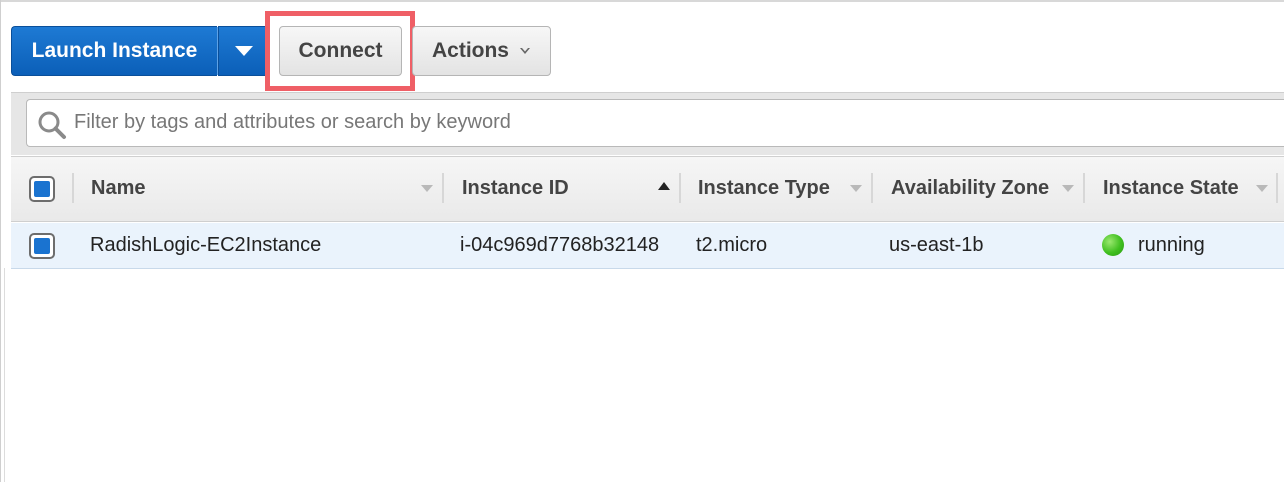 The width and height of the screenshot is (1284, 482). I want to click on cell-instance-type: t2.micro, so click(732, 245).